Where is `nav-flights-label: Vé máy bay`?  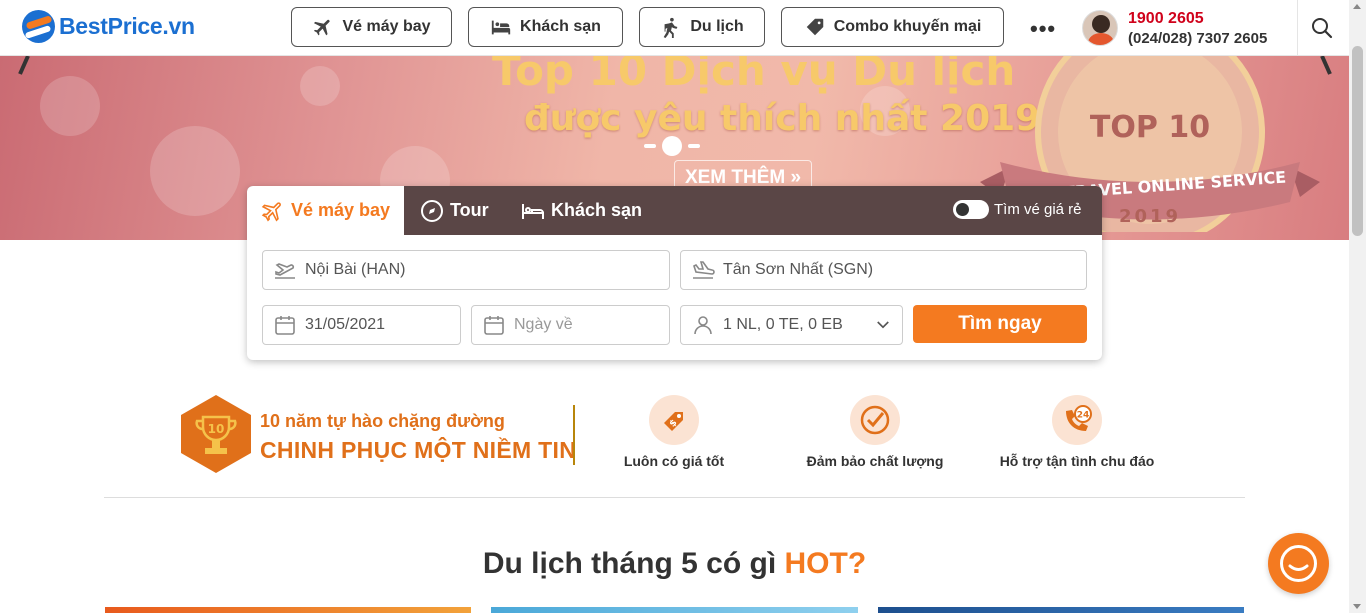
nav-flights-label: Vé máy bay is located at coordinates (386, 26).